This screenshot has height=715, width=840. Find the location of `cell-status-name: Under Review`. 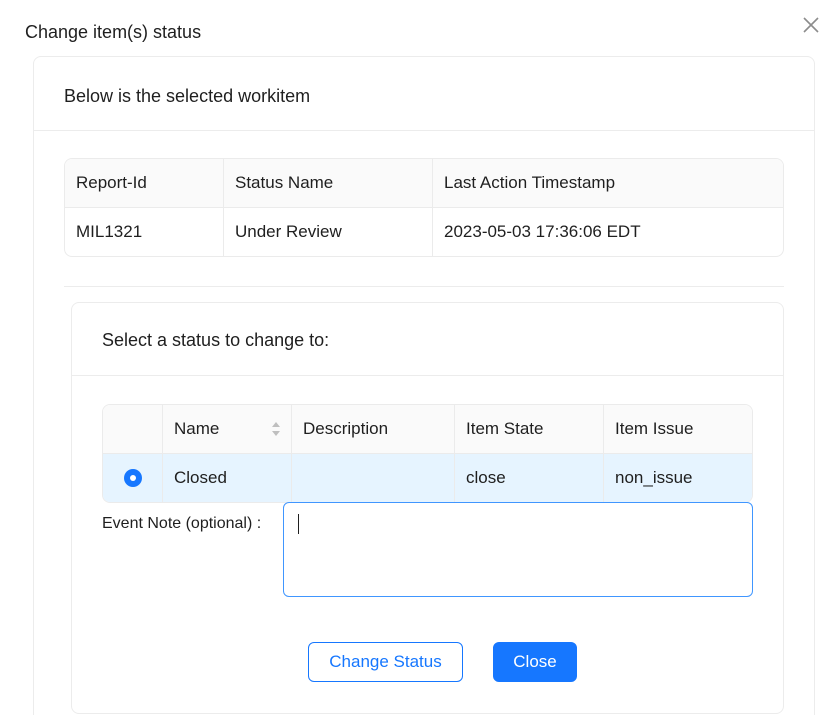

cell-status-name: Under Review is located at coordinates (328, 232).